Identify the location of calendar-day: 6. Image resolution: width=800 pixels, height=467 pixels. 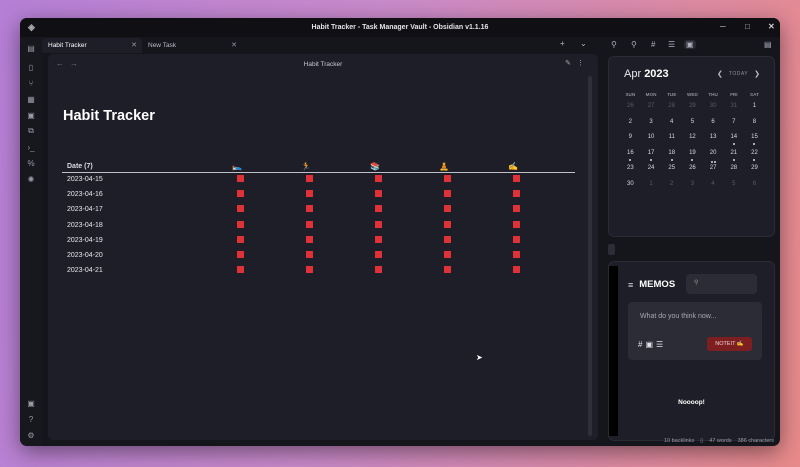
(713, 127).